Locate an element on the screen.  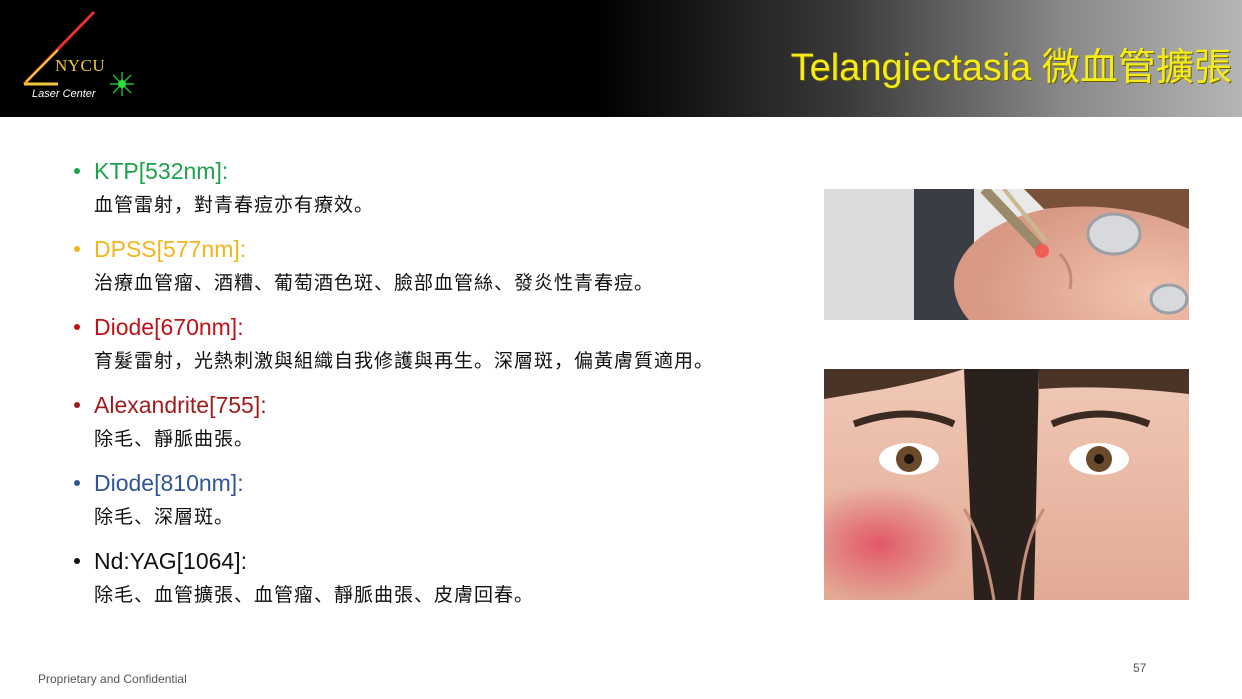
nycu-logo: NYCU Laser Center is located at coordinates (79, 58).